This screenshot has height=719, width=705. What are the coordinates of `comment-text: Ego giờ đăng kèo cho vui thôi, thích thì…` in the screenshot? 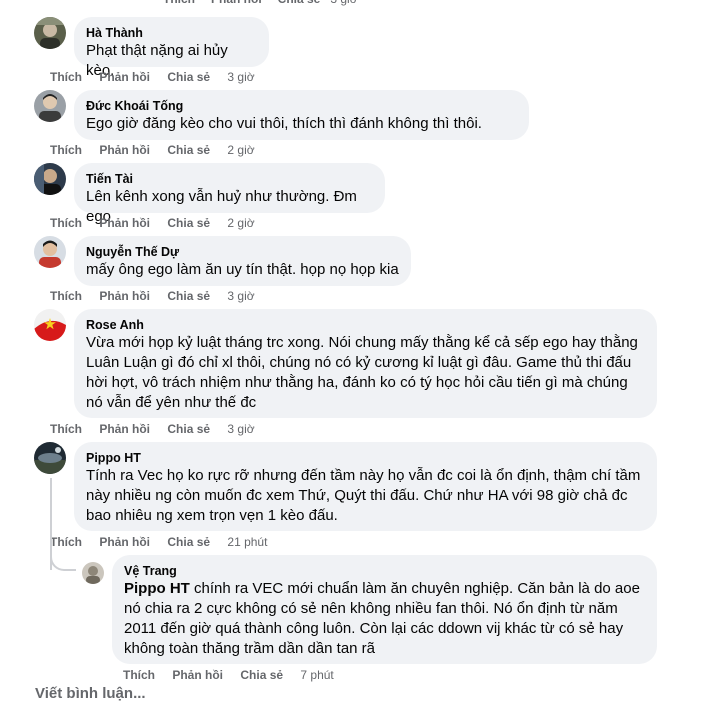 It's located at (284, 123).